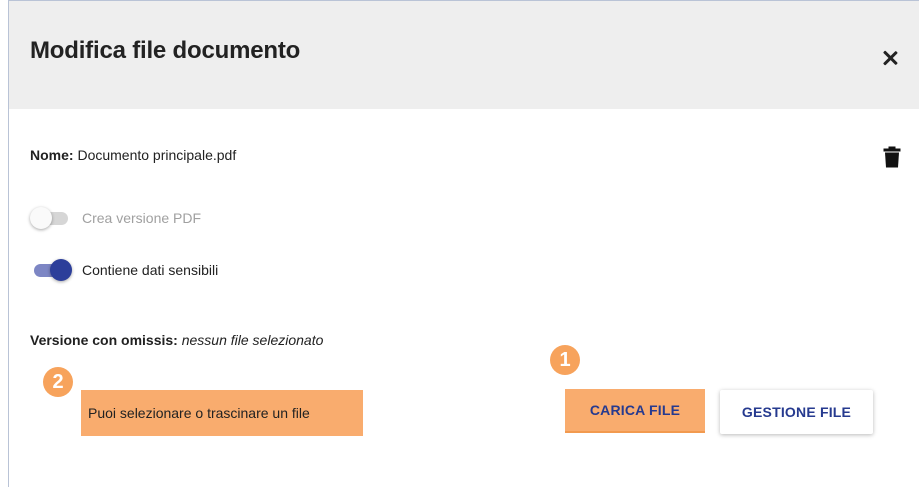  I want to click on toggle-row-pdf-version: Crea versione PDF, so click(115, 218).